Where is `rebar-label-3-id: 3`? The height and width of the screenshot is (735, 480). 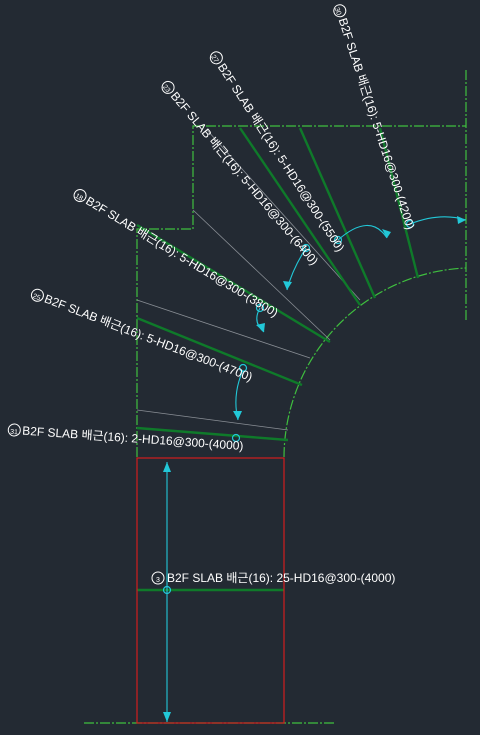 rebar-label-3-id: 3 is located at coordinates (158, 580).